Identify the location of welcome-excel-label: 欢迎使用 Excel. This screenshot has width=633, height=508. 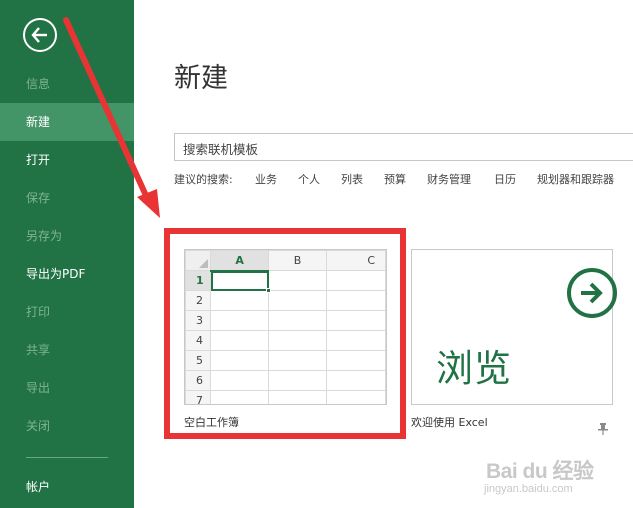
(449, 422).